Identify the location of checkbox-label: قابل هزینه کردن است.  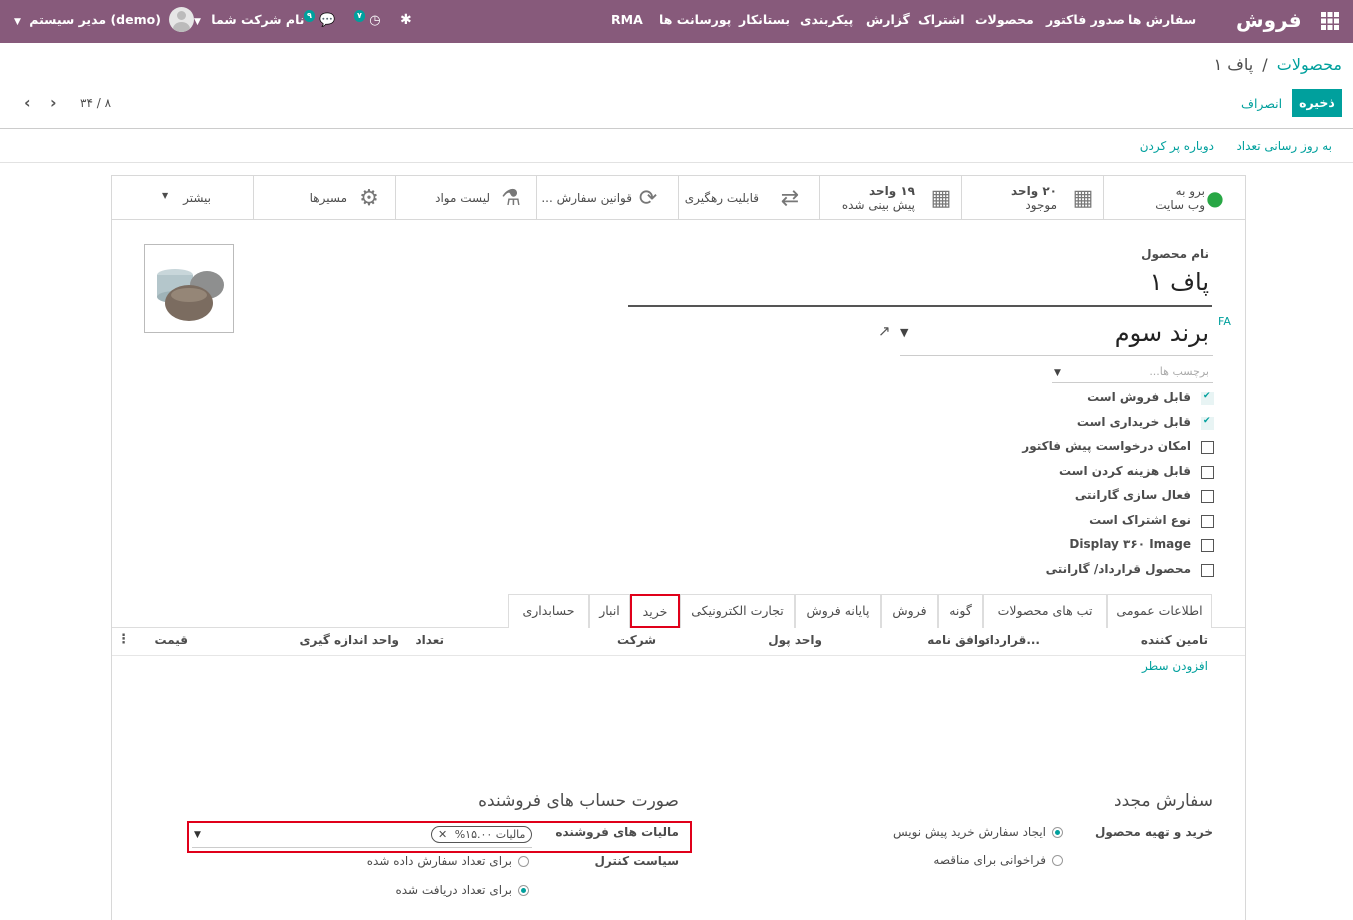
(1125, 471).